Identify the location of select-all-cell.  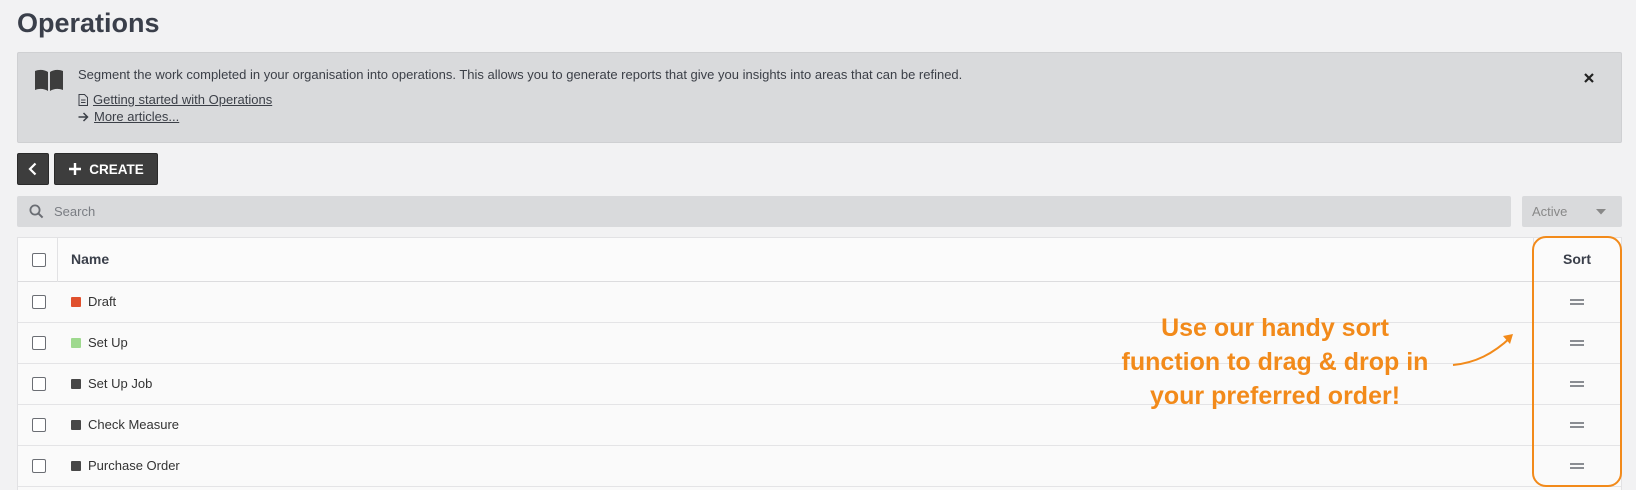
(38, 260).